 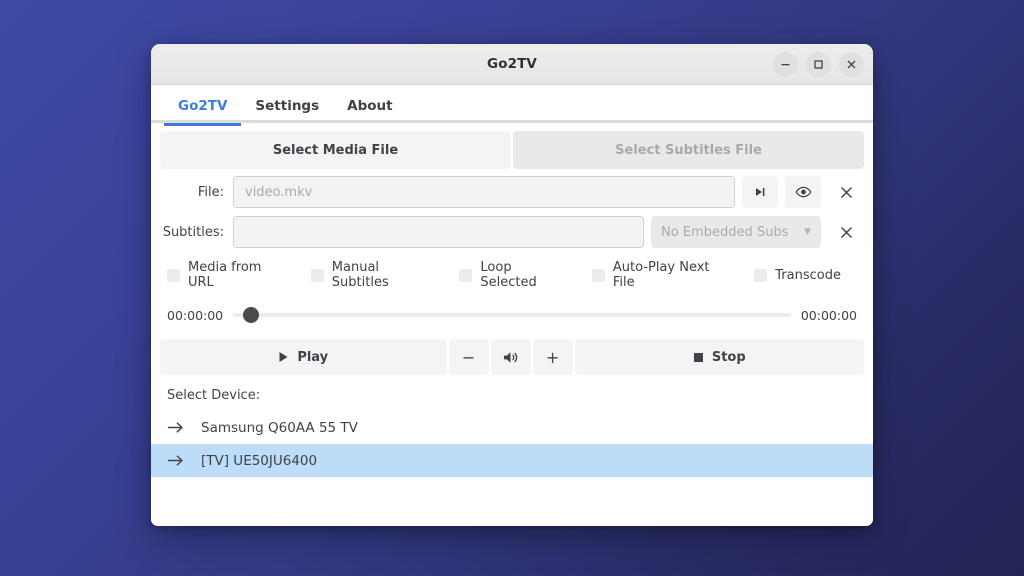 I want to click on subtitles-input, so click(x=438, y=232).